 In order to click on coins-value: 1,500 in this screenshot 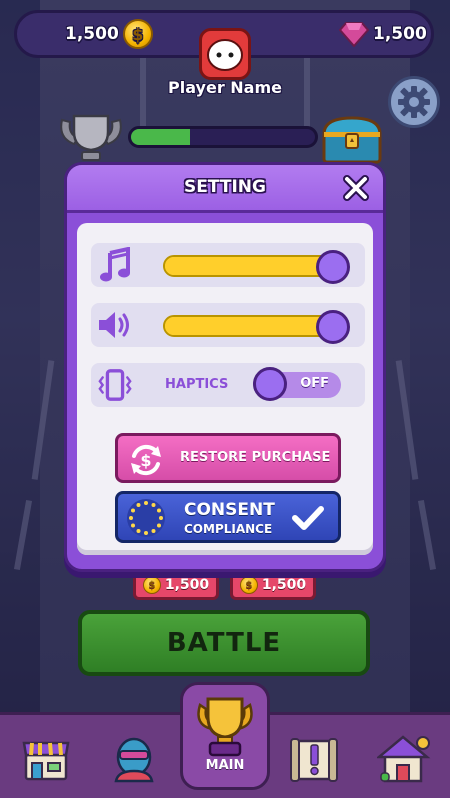, I will do `click(92, 34)`.